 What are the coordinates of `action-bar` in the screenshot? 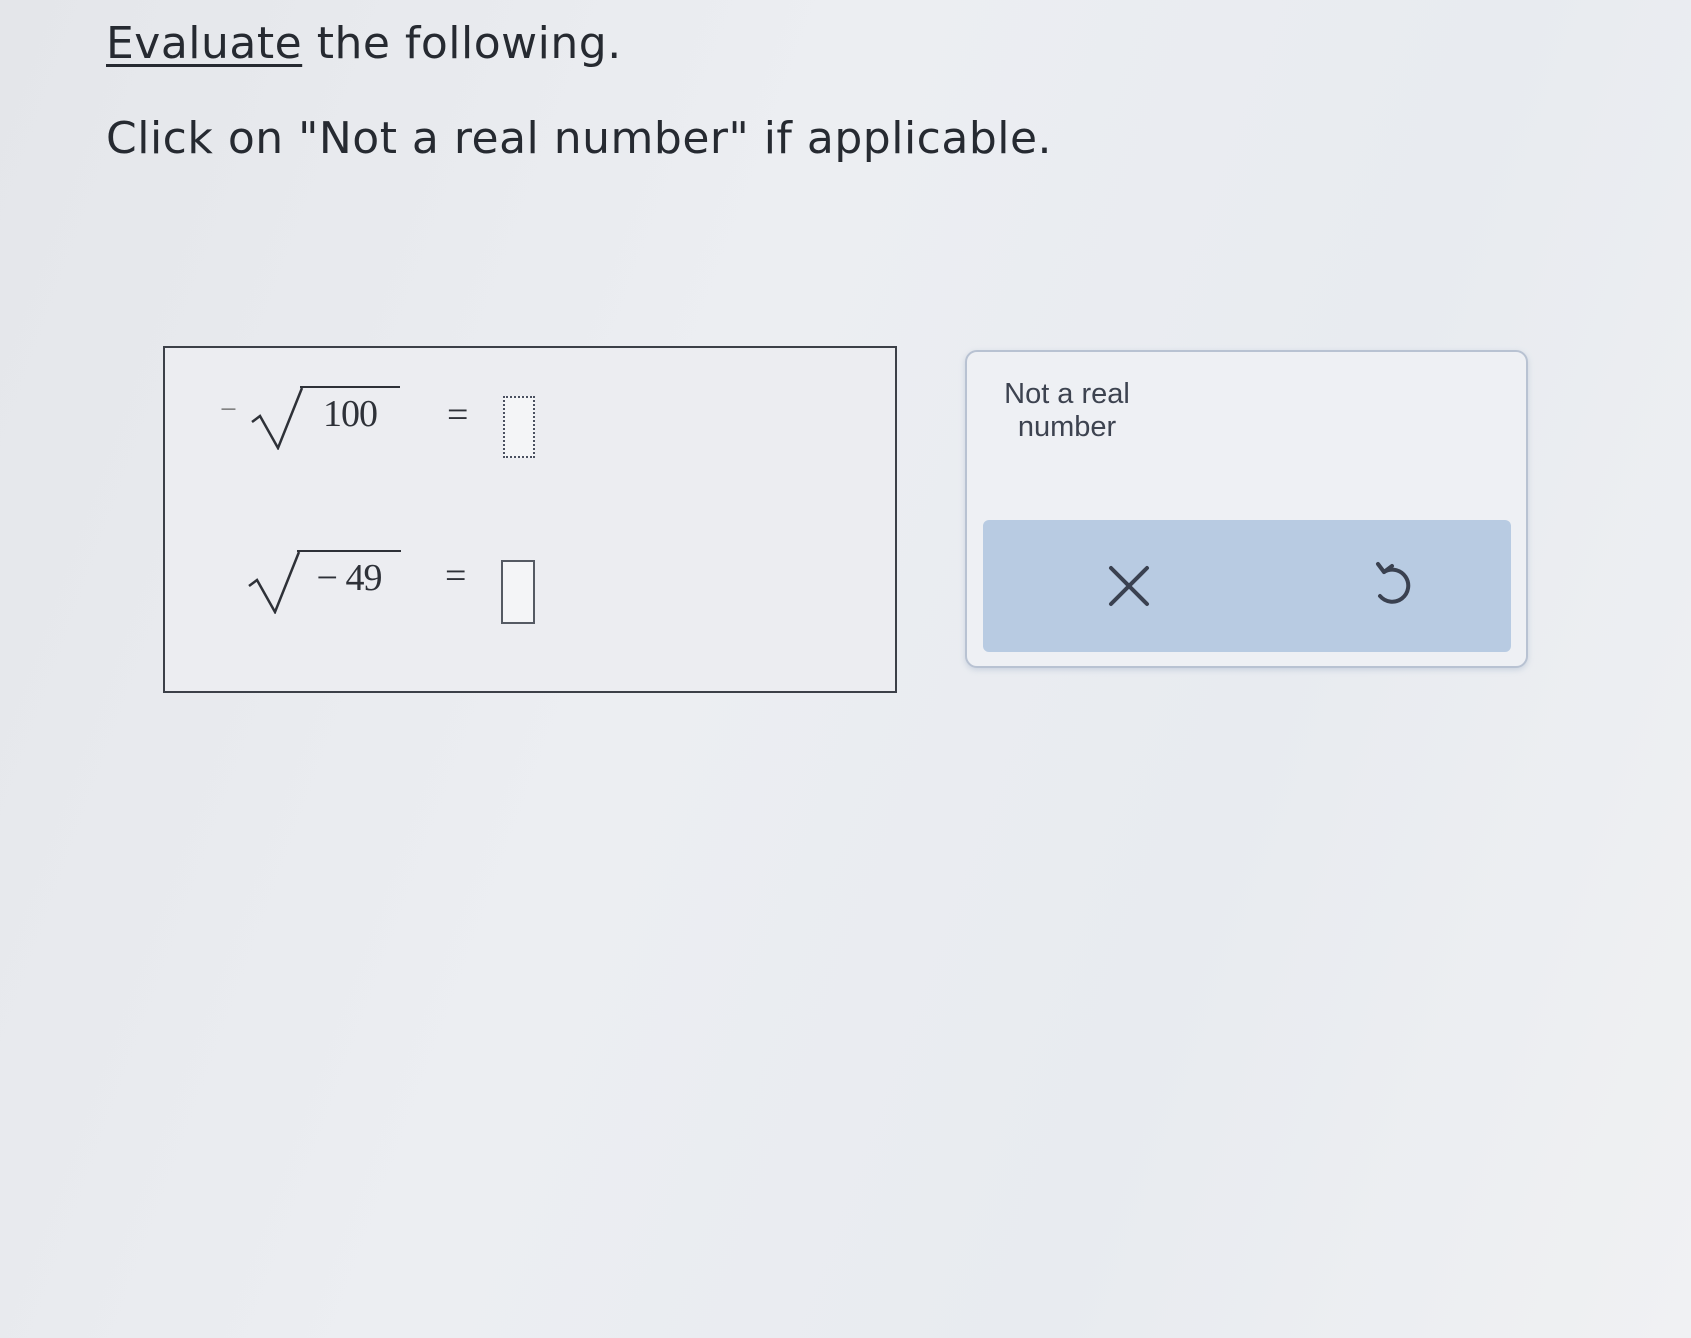 It's located at (1247, 586).